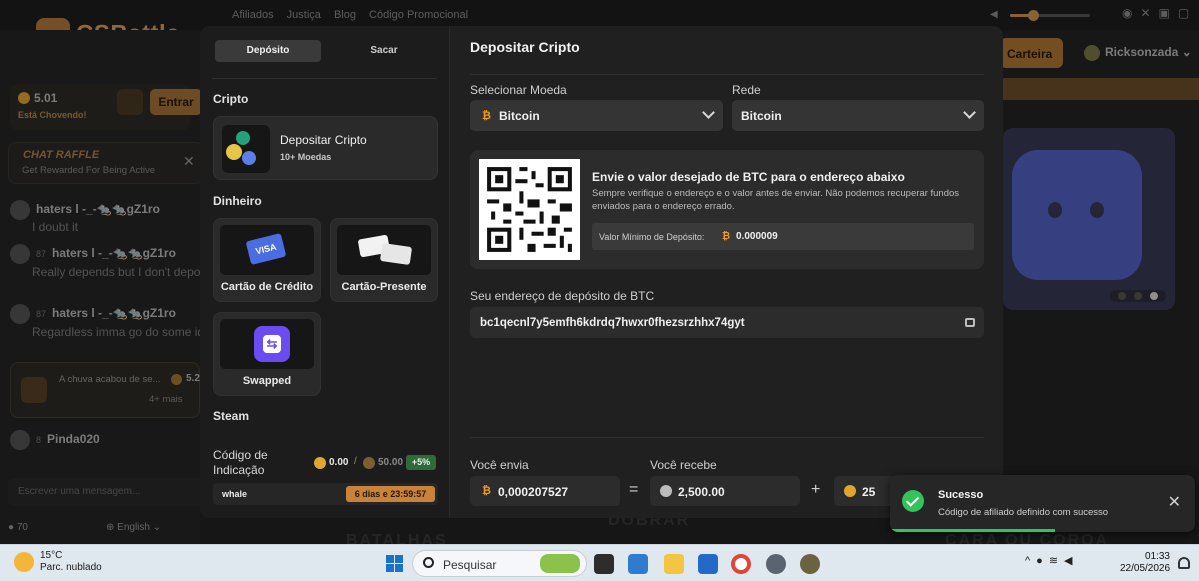 Image resolution: width=1199 pixels, height=581 pixels. Describe the element at coordinates (529, 209) in the screenshot. I see `qr-code` at that location.